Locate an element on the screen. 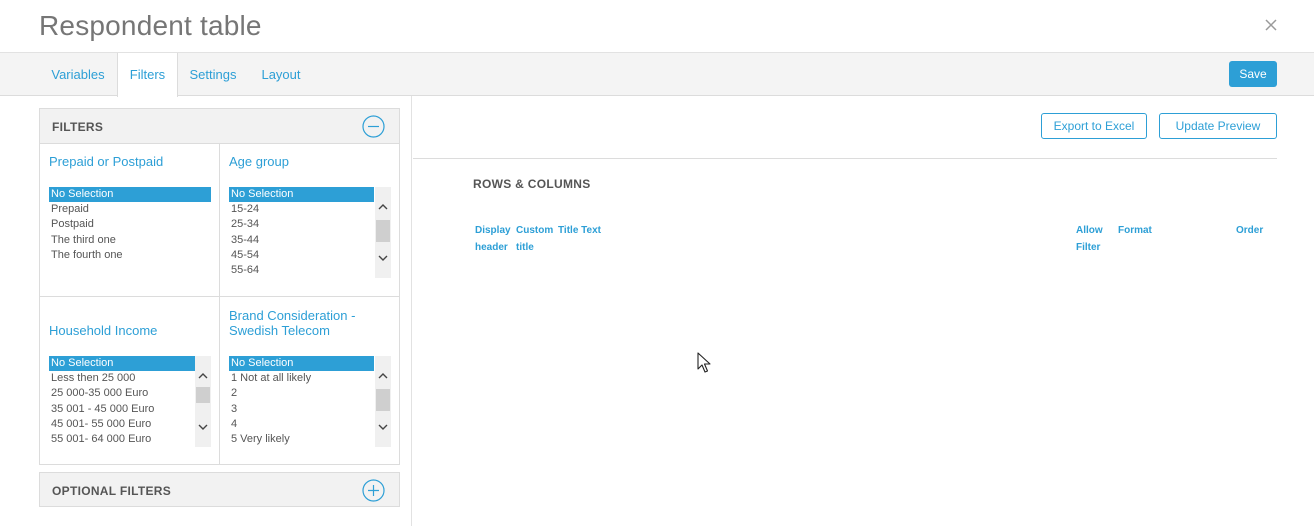  tab-layout: Layout is located at coordinates (281, 74).